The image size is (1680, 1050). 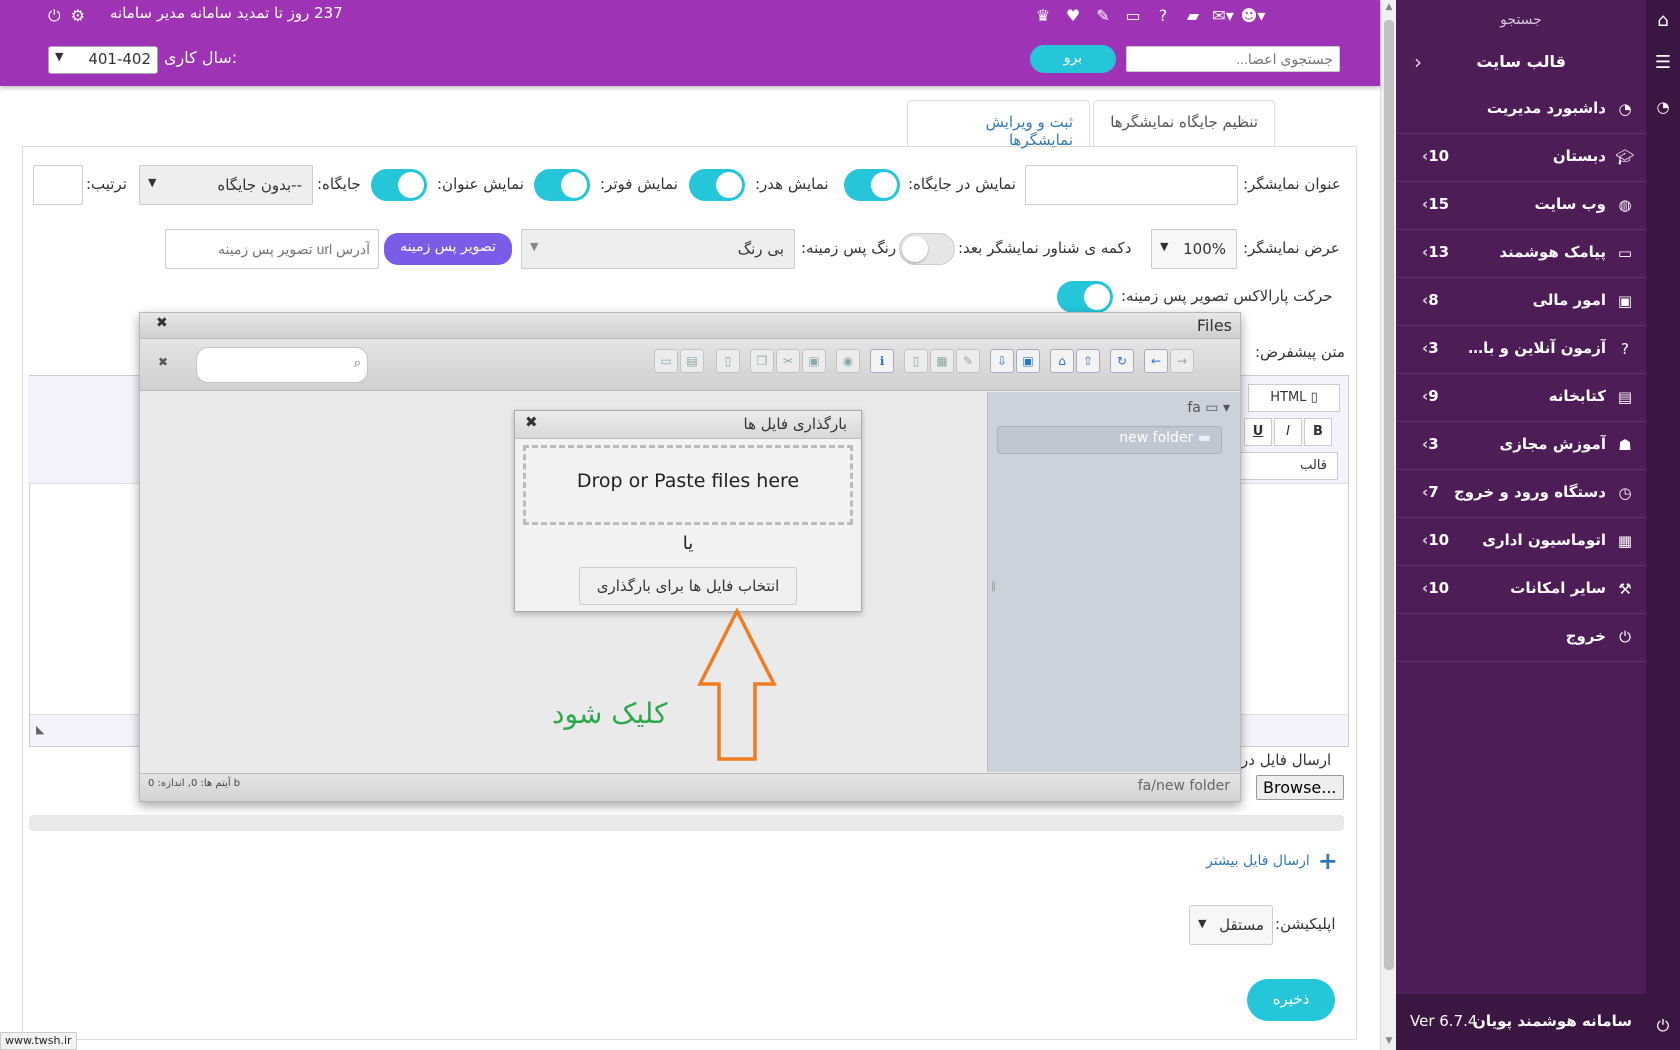 I want to click on search-clear-icon: ✖, so click(x=163, y=362).